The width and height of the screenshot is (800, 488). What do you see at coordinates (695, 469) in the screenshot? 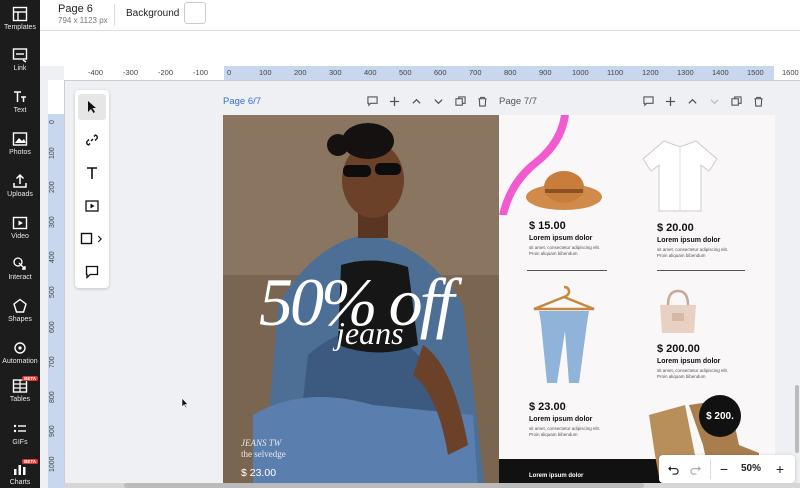
I see `redo-button` at bounding box center [695, 469].